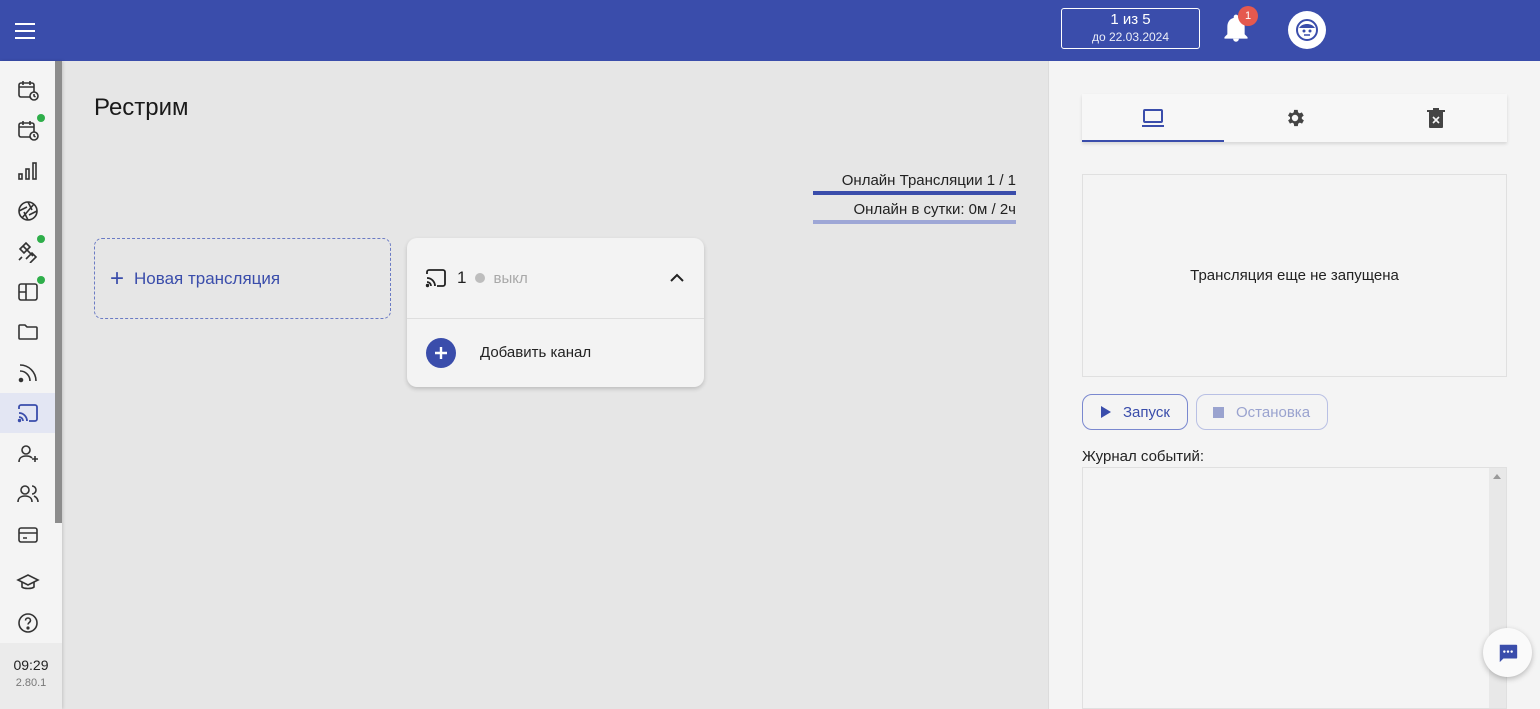 The image size is (1540, 709). What do you see at coordinates (1143, 456) in the screenshot?
I see `event-log-label: Журнал событий:` at bounding box center [1143, 456].